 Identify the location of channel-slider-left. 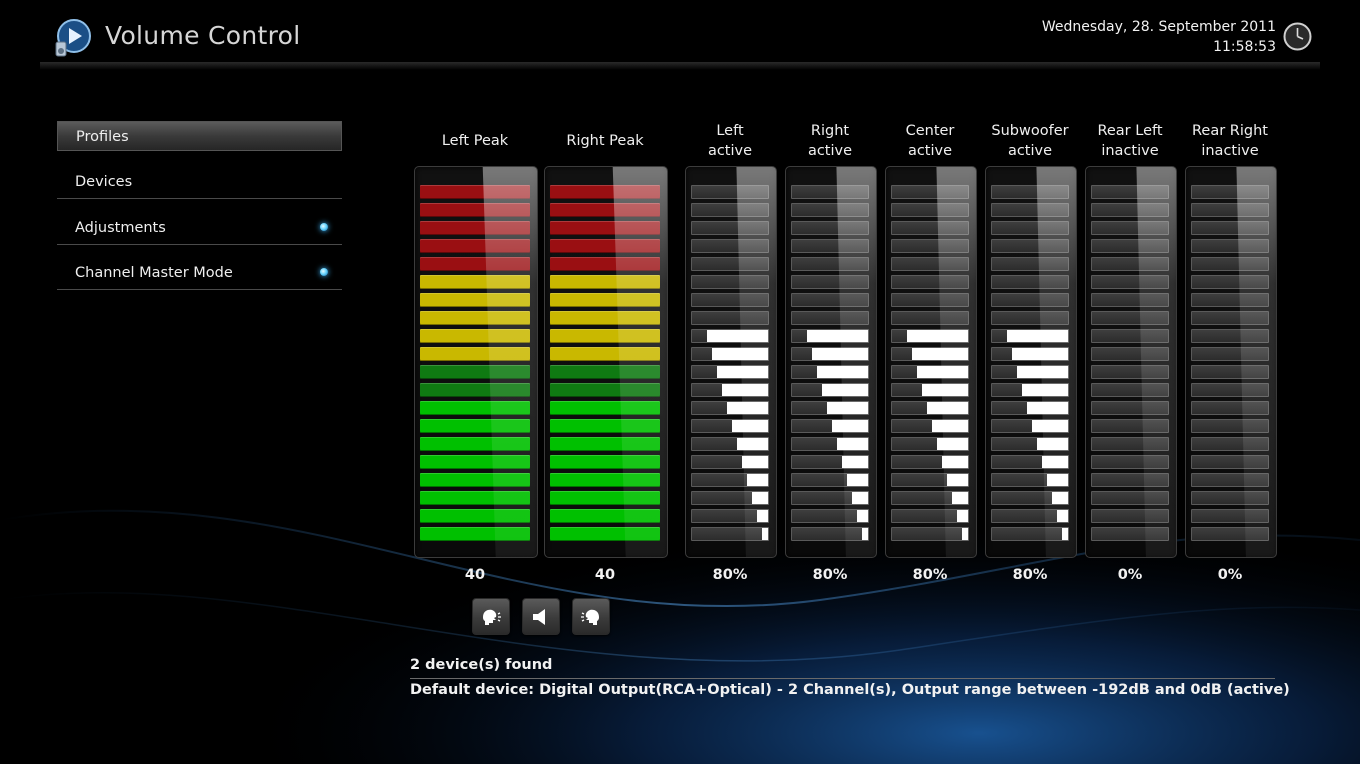
(731, 362).